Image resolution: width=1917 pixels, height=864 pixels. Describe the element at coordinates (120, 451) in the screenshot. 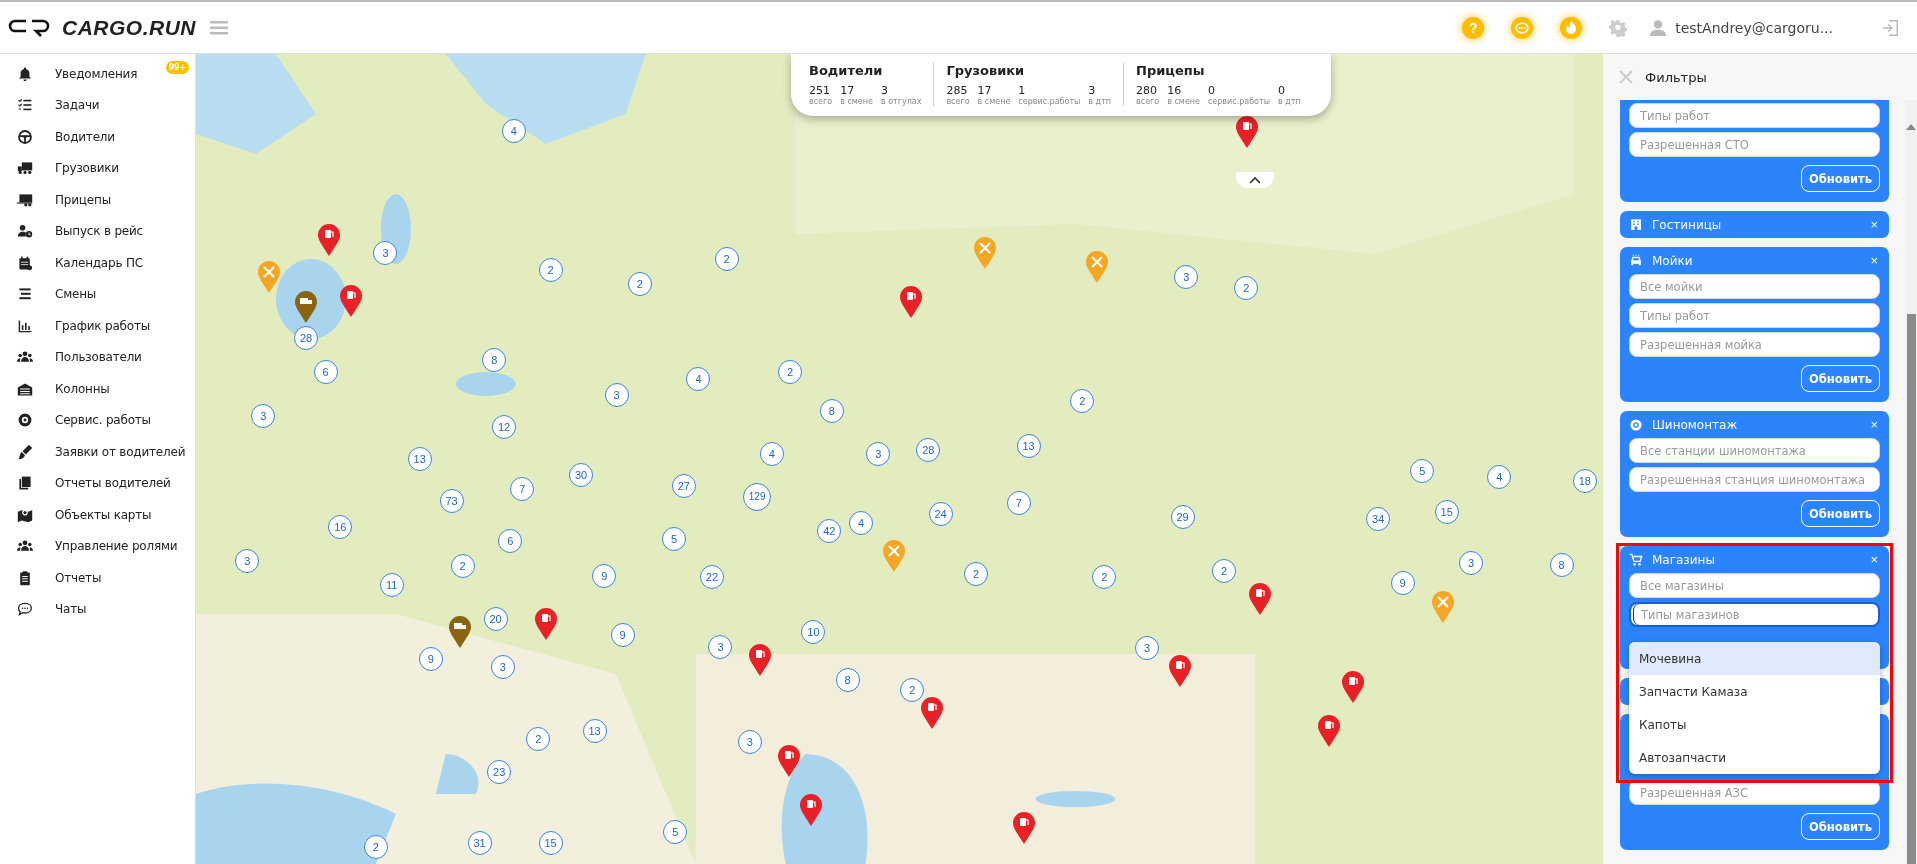

I see `sidebar-label: Заявки от водителей` at that location.